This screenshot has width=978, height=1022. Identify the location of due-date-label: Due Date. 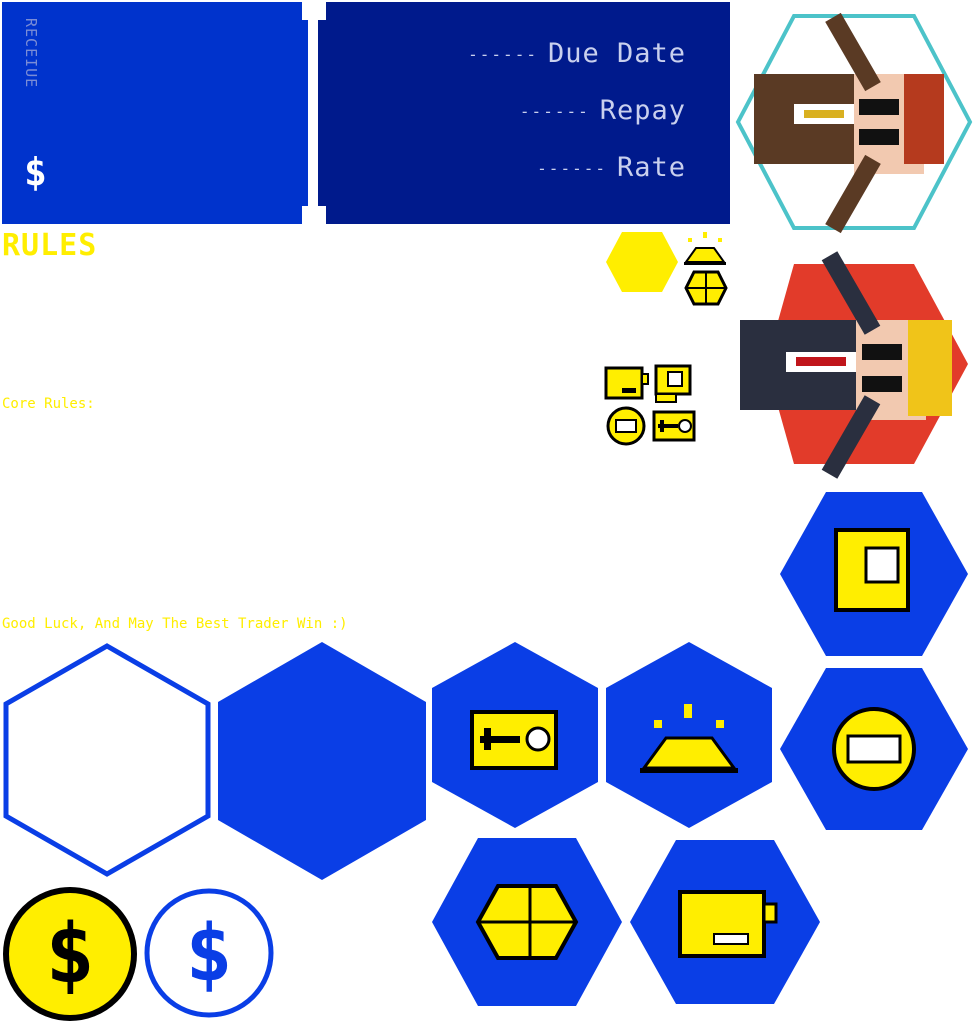
(616, 53).